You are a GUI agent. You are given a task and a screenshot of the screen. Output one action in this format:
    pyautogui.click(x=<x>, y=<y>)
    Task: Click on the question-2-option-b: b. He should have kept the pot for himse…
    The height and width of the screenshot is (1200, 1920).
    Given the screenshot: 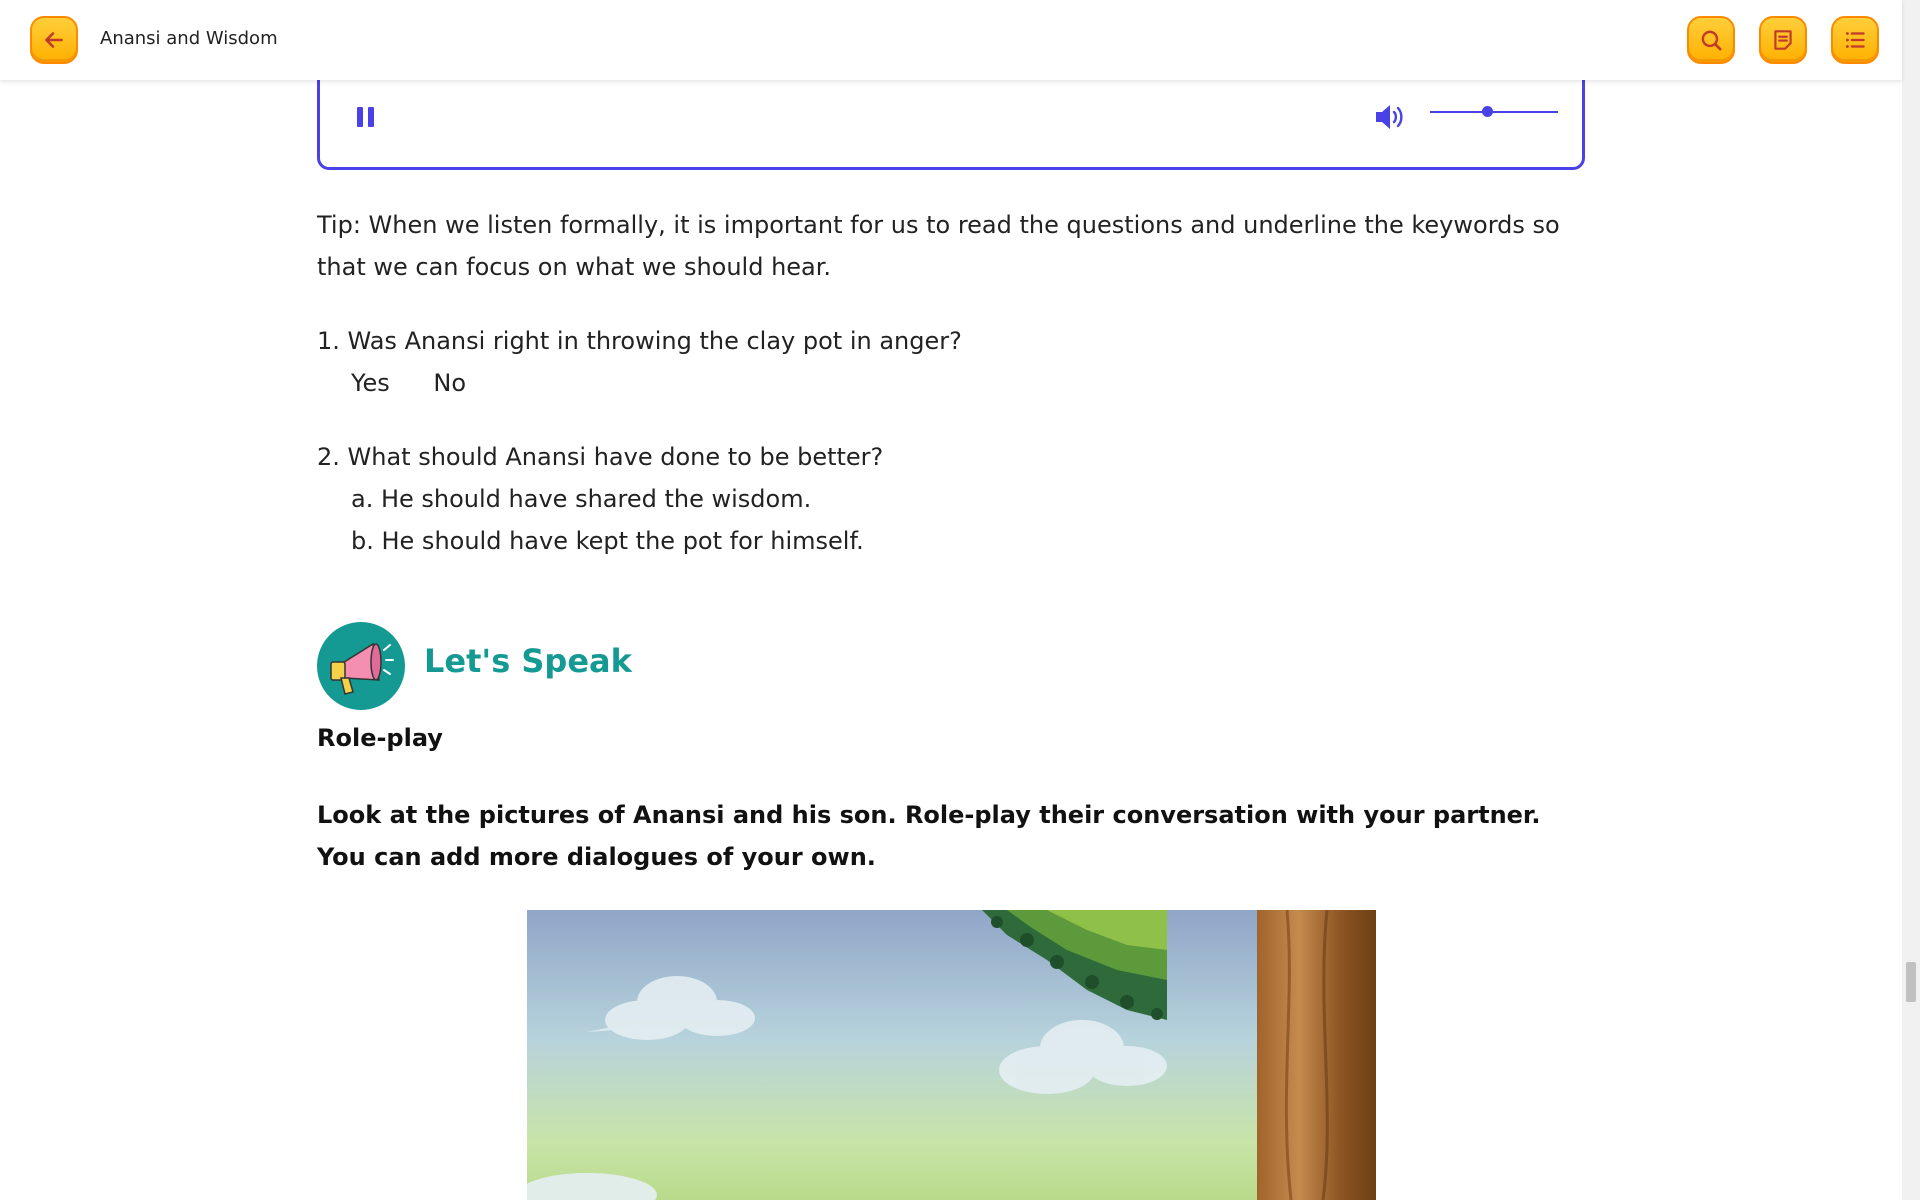 What is the action you would take?
    pyautogui.click(x=607, y=541)
    